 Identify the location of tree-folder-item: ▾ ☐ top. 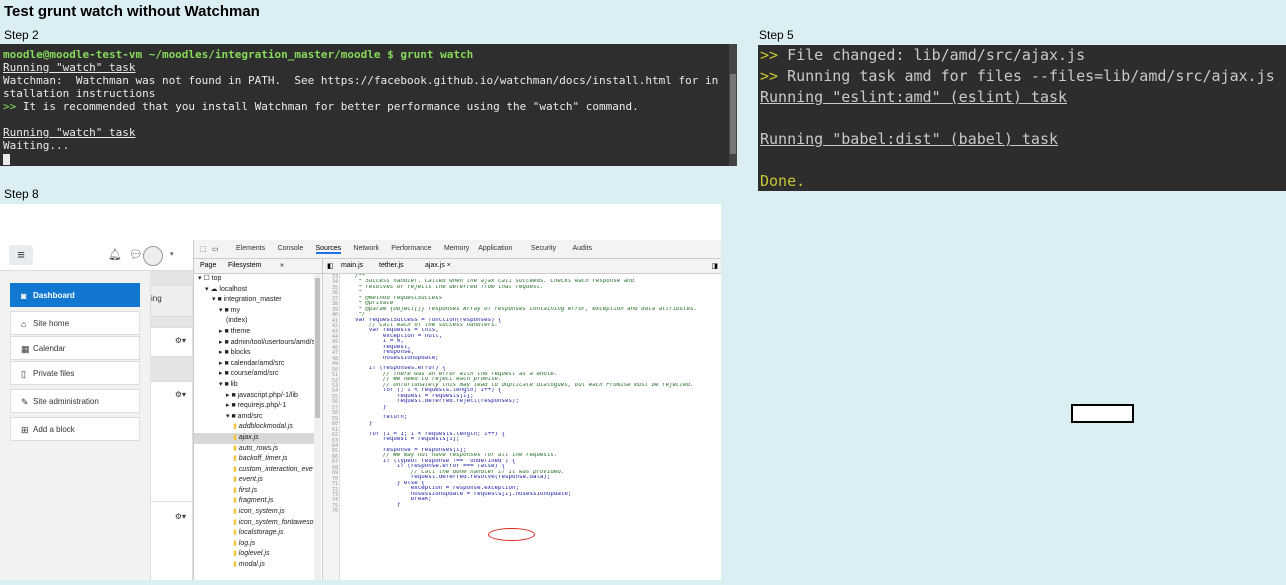
(254, 279).